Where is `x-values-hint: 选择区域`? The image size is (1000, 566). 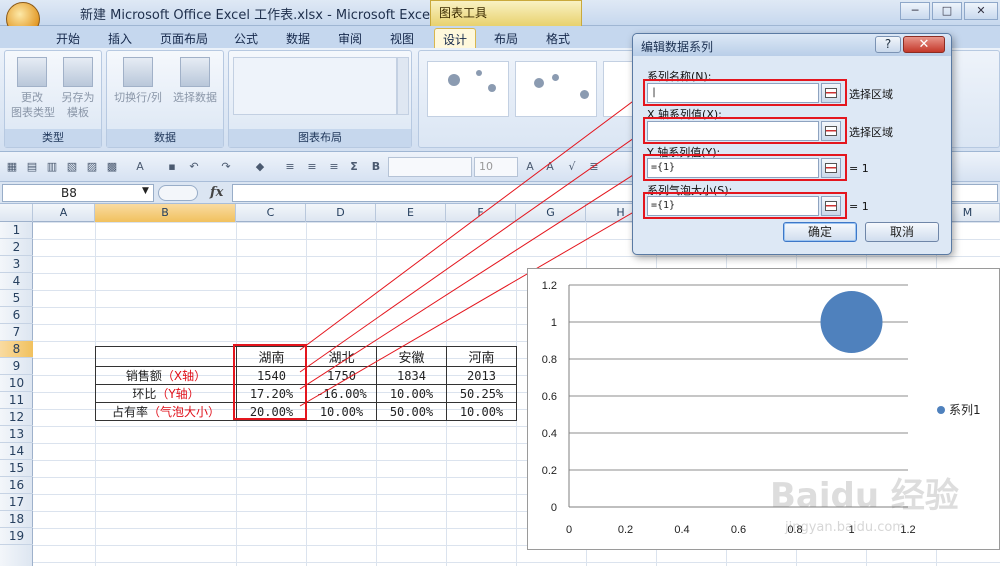 x-values-hint: 选择区域 is located at coordinates (871, 132).